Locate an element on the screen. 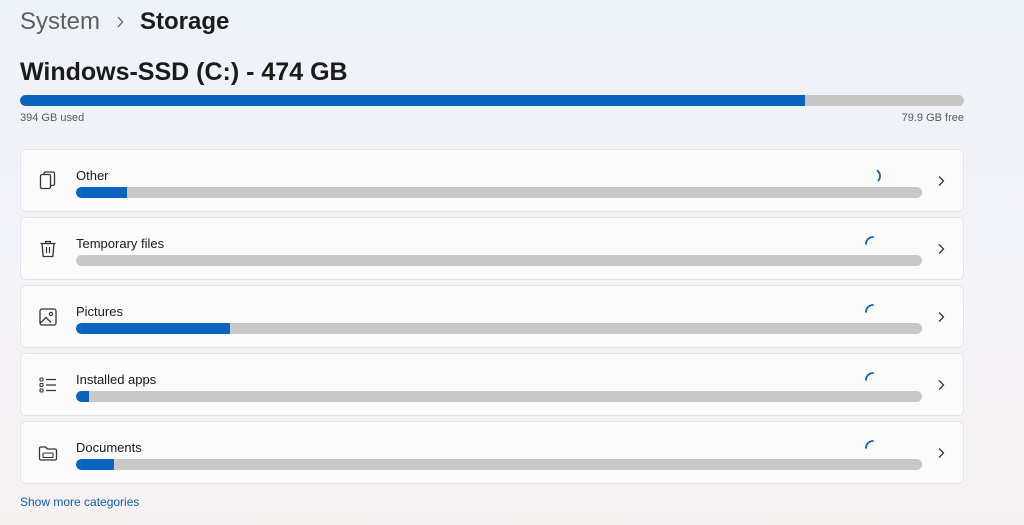 This screenshot has height=525, width=1024. category-other: Other is located at coordinates (492, 180).